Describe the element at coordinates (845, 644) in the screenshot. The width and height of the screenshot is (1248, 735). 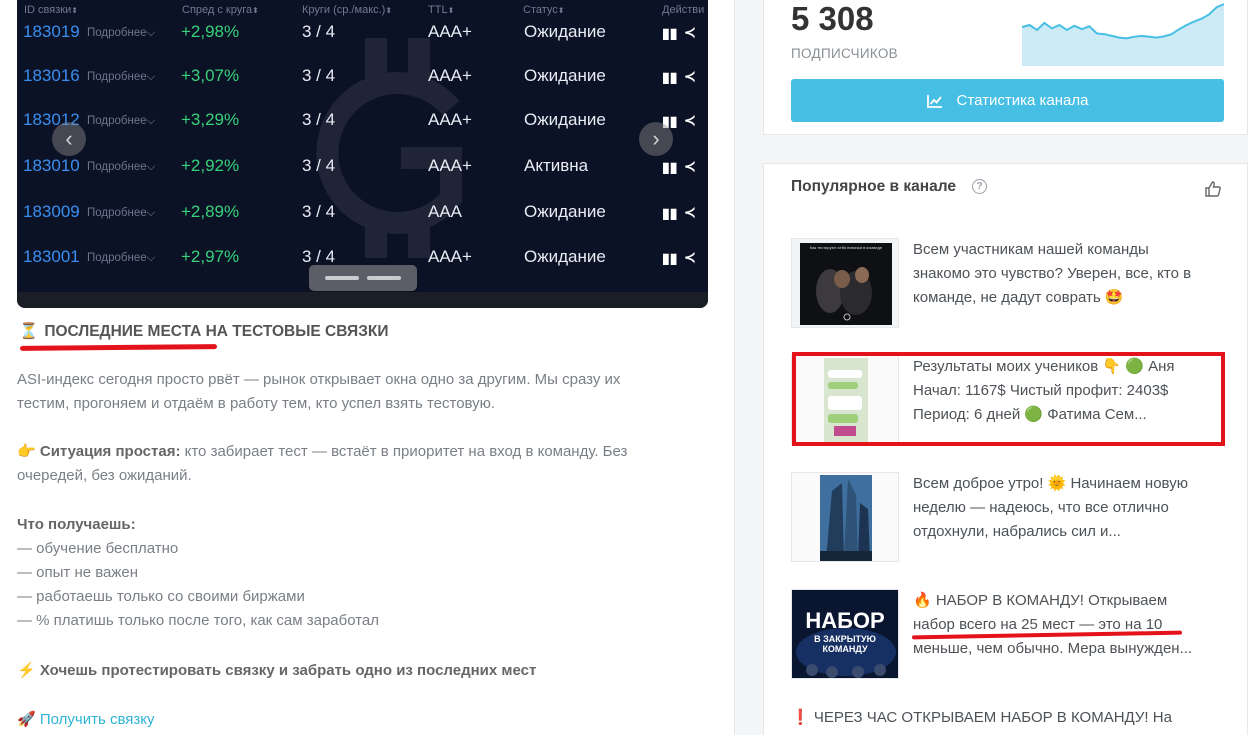
I see `thumbnail-subline: В ЗАКРЫТУЮ КОМАНДУ` at that location.